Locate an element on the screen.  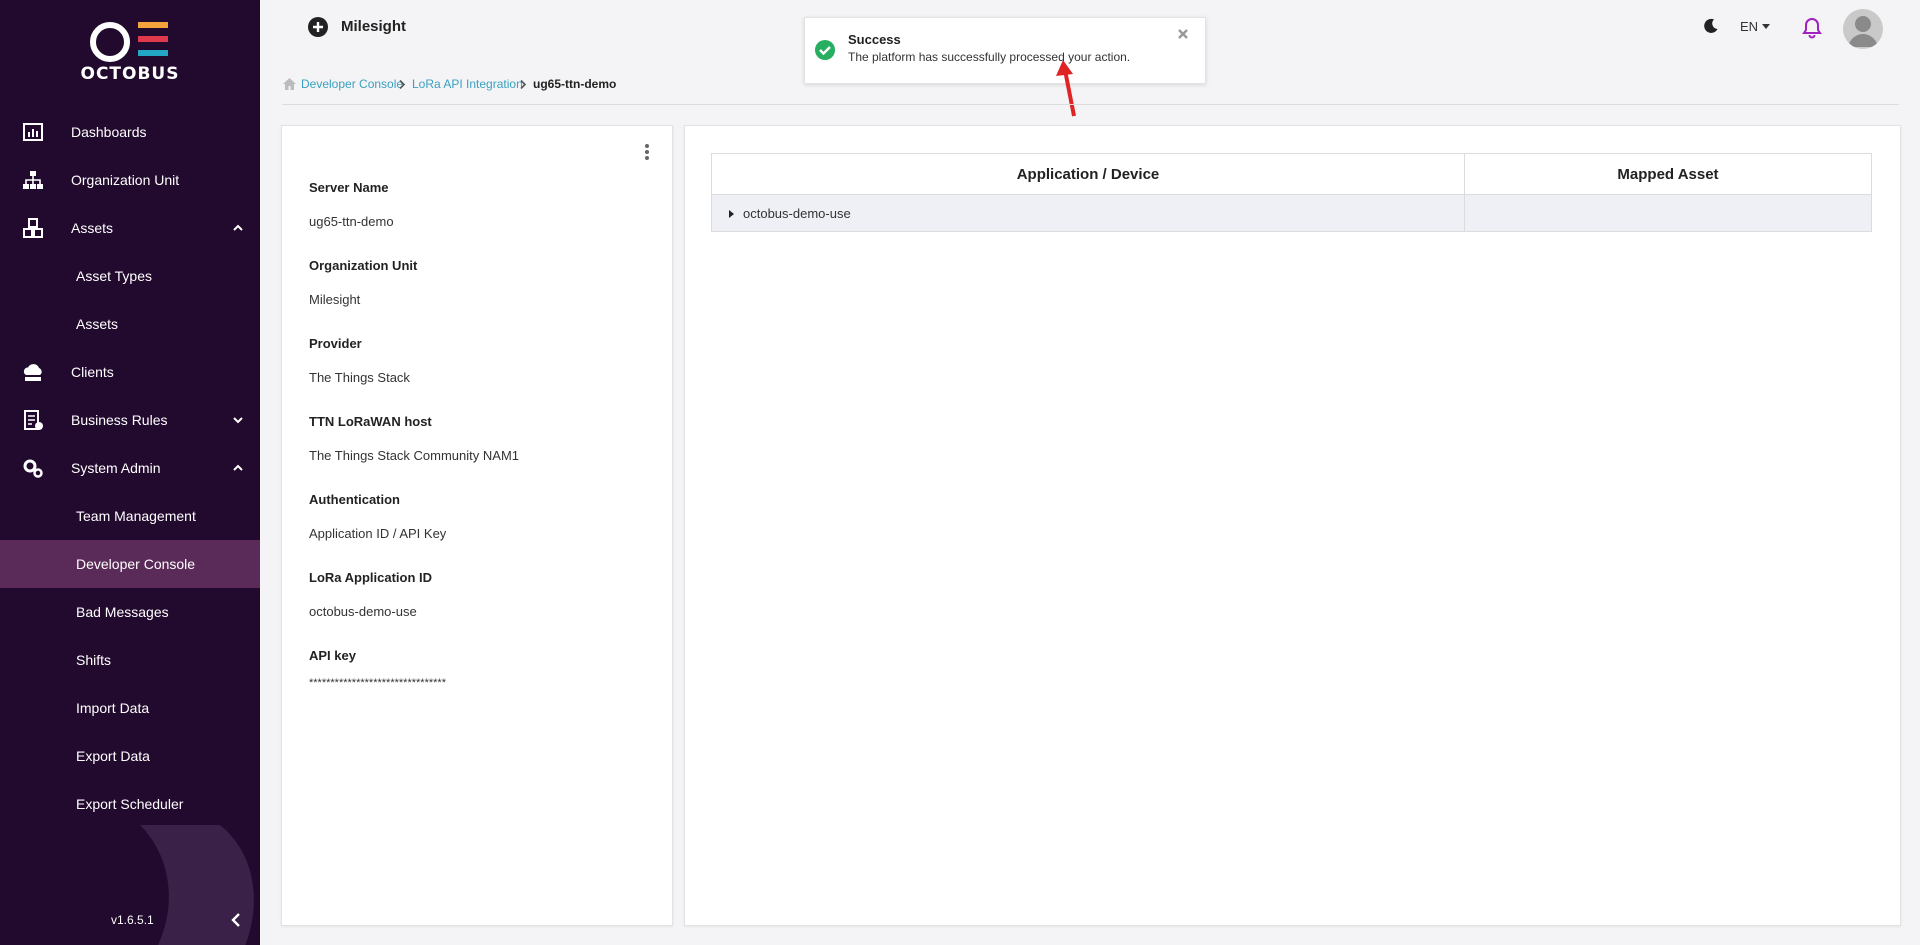
field-label: Authentication is located at coordinates (354, 499).